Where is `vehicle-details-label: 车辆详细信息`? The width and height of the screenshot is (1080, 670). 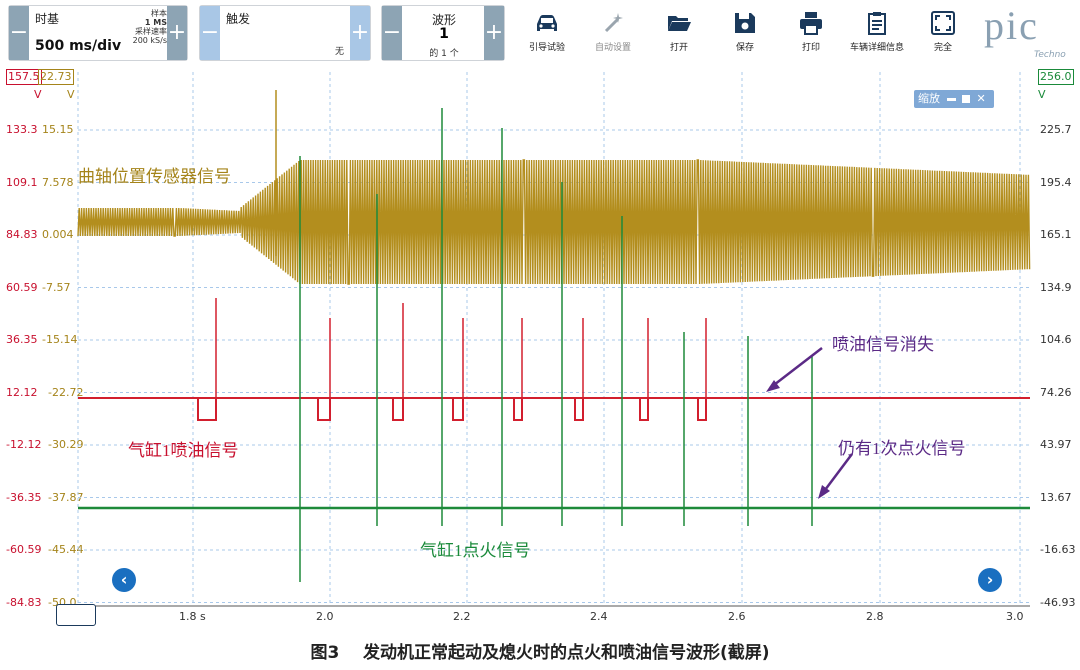
vehicle-details-label: 车辆详细信息 is located at coordinates (876, 48).